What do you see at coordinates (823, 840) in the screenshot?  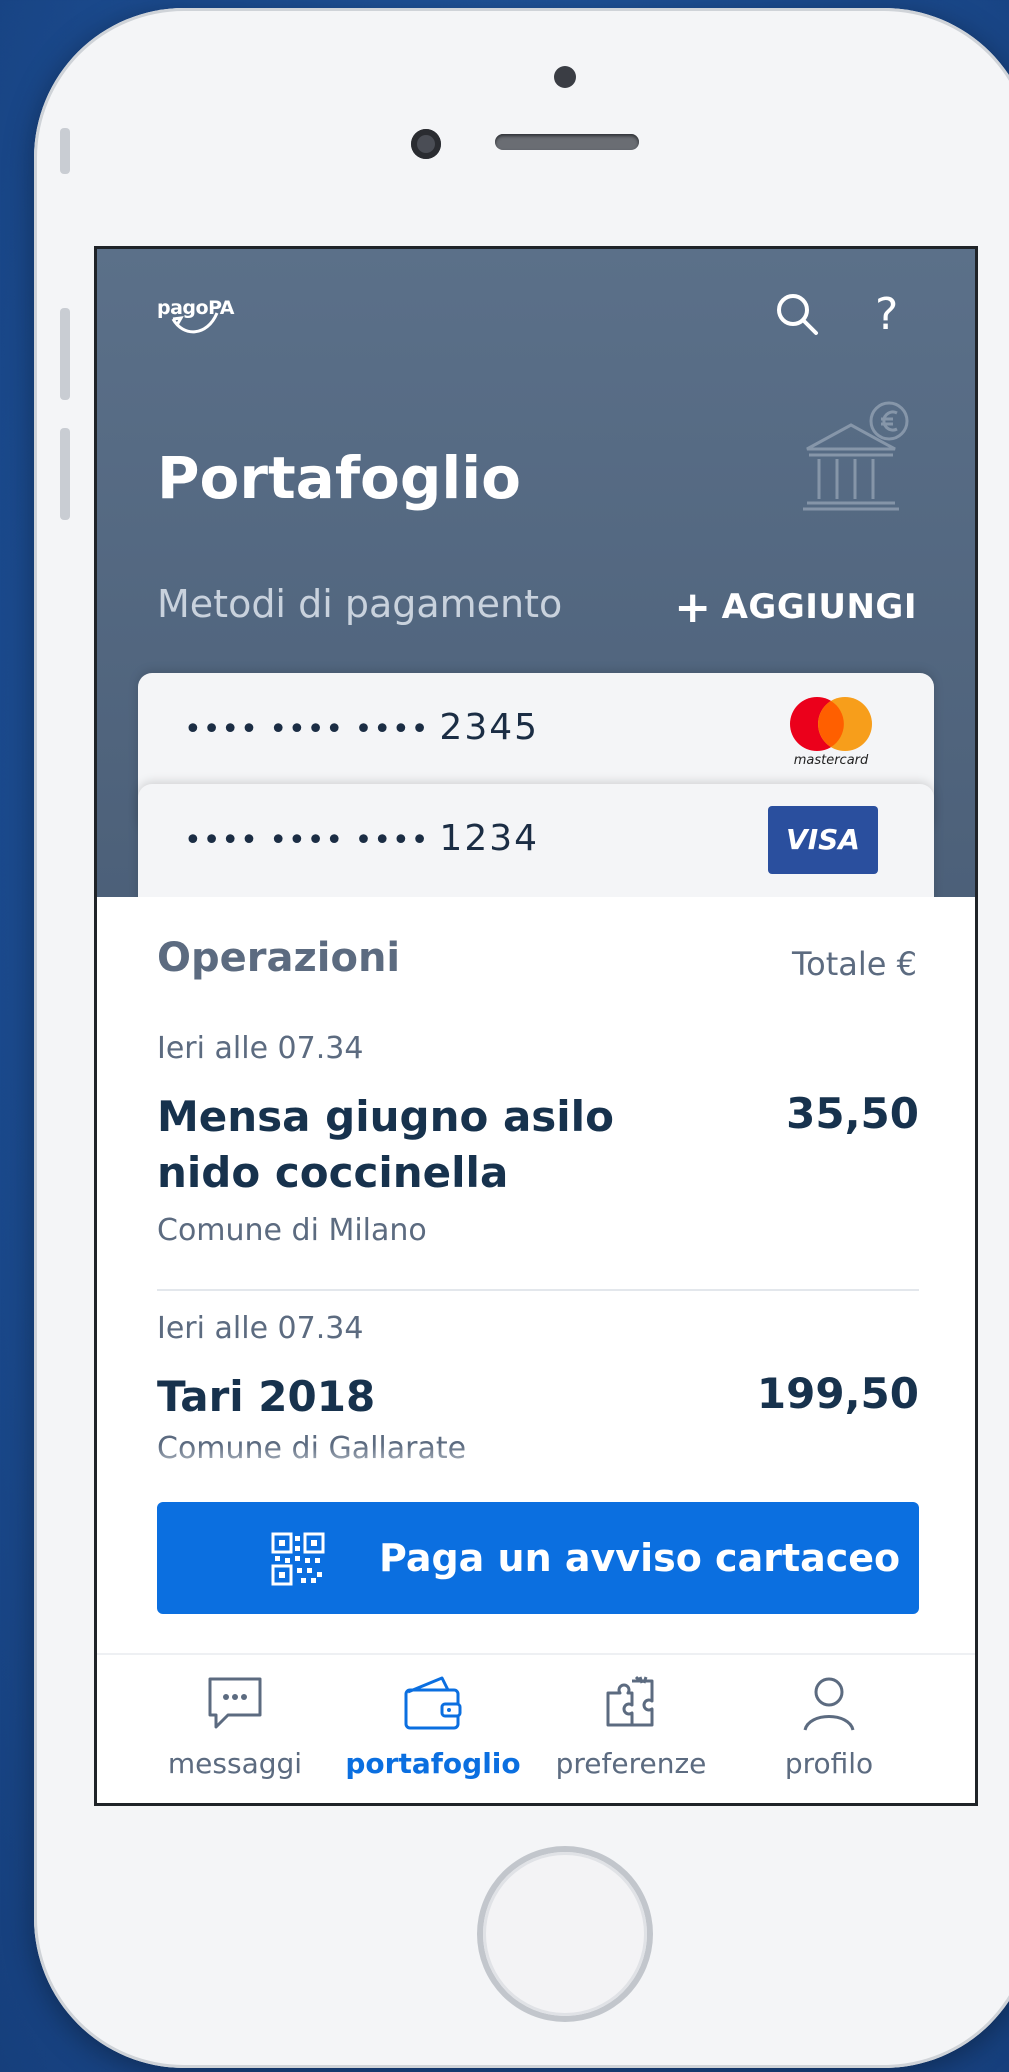 I see `visa-logo: VISA` at bounding box center [823, 840].